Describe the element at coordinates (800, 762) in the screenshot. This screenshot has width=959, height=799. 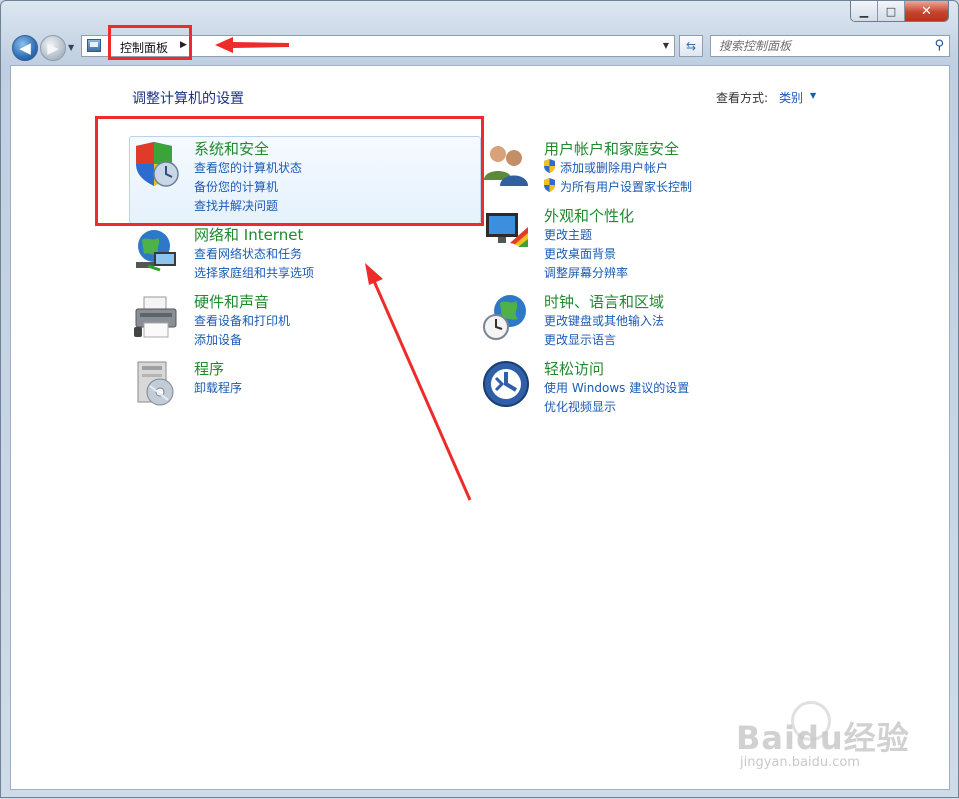
I see `watermark-url: jingyan.baidu.com` at that location.